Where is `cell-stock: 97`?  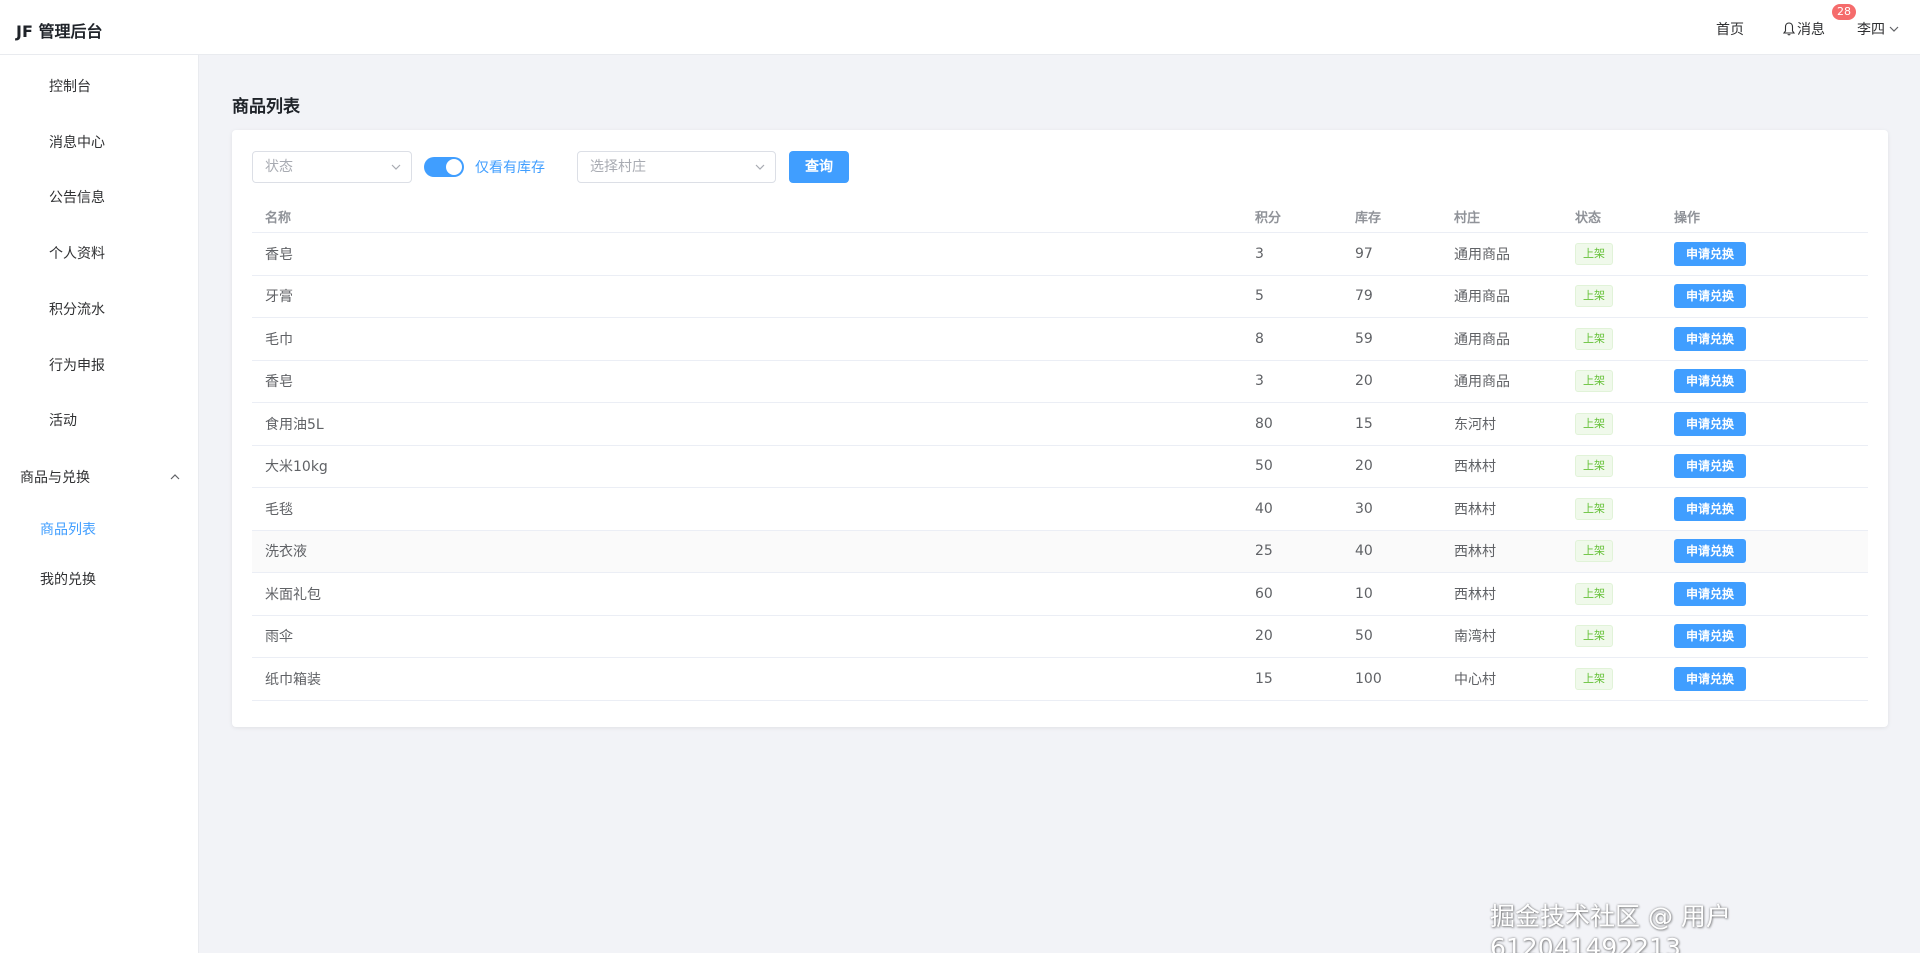
cell-stock: 97 is located at coordinates (1364, 253).